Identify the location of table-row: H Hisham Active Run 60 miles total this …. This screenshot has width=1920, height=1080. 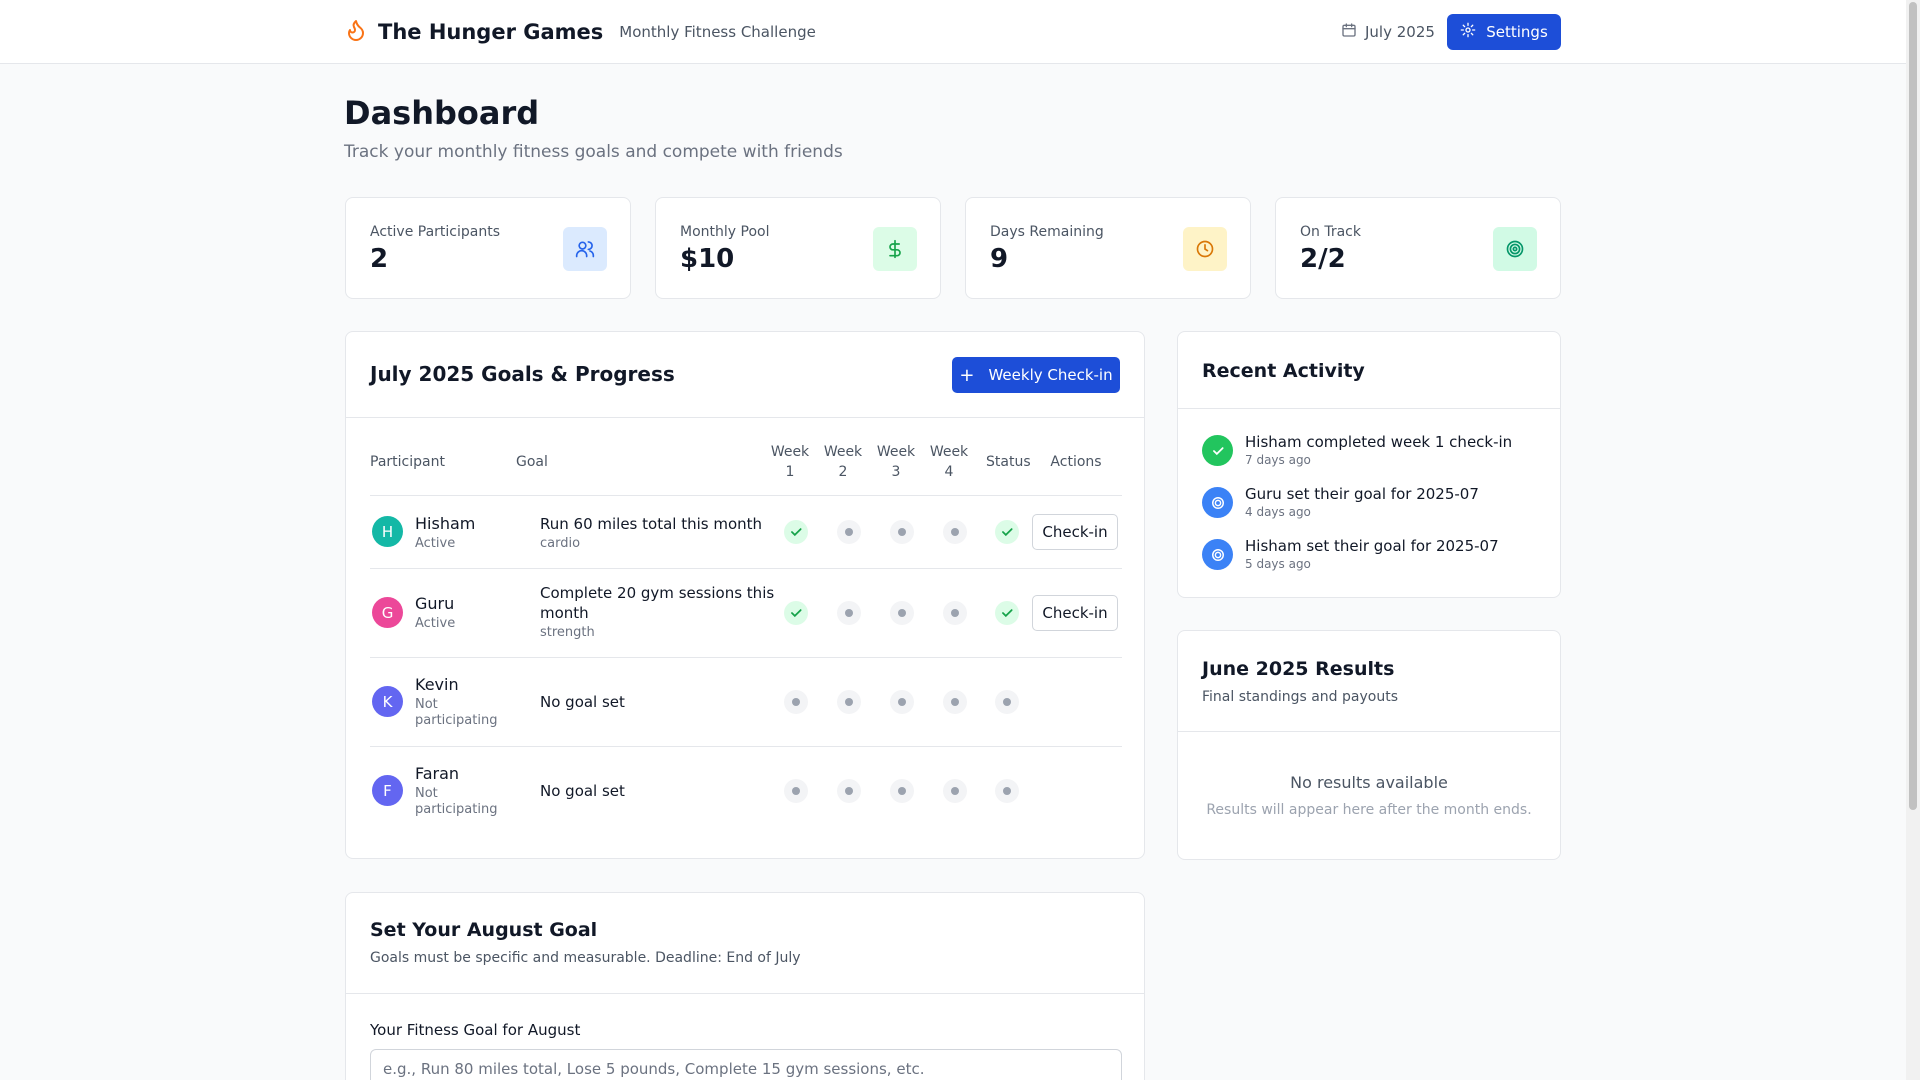
(746, 531).